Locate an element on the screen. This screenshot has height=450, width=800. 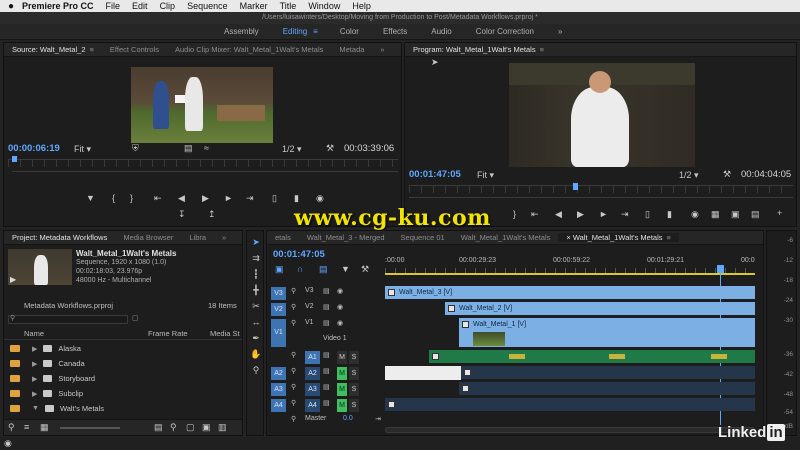
wrench-icon: ⚒ is located at coordinates (365, 269).